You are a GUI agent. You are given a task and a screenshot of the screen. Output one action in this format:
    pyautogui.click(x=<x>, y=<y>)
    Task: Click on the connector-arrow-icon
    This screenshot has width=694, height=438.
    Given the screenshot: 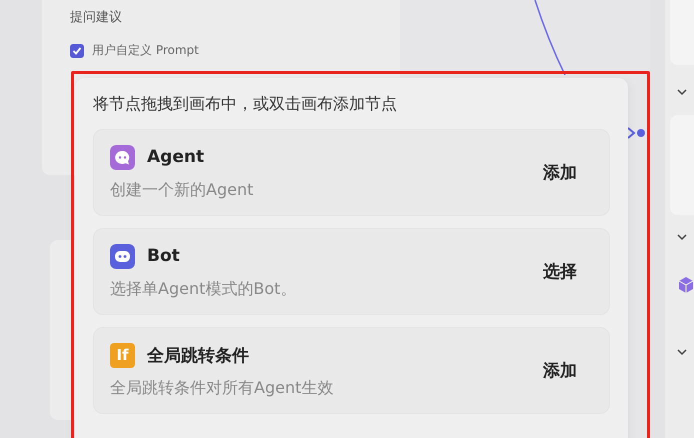 What is the action you would take?
    pyautogui.click(x=636, y=133)
    